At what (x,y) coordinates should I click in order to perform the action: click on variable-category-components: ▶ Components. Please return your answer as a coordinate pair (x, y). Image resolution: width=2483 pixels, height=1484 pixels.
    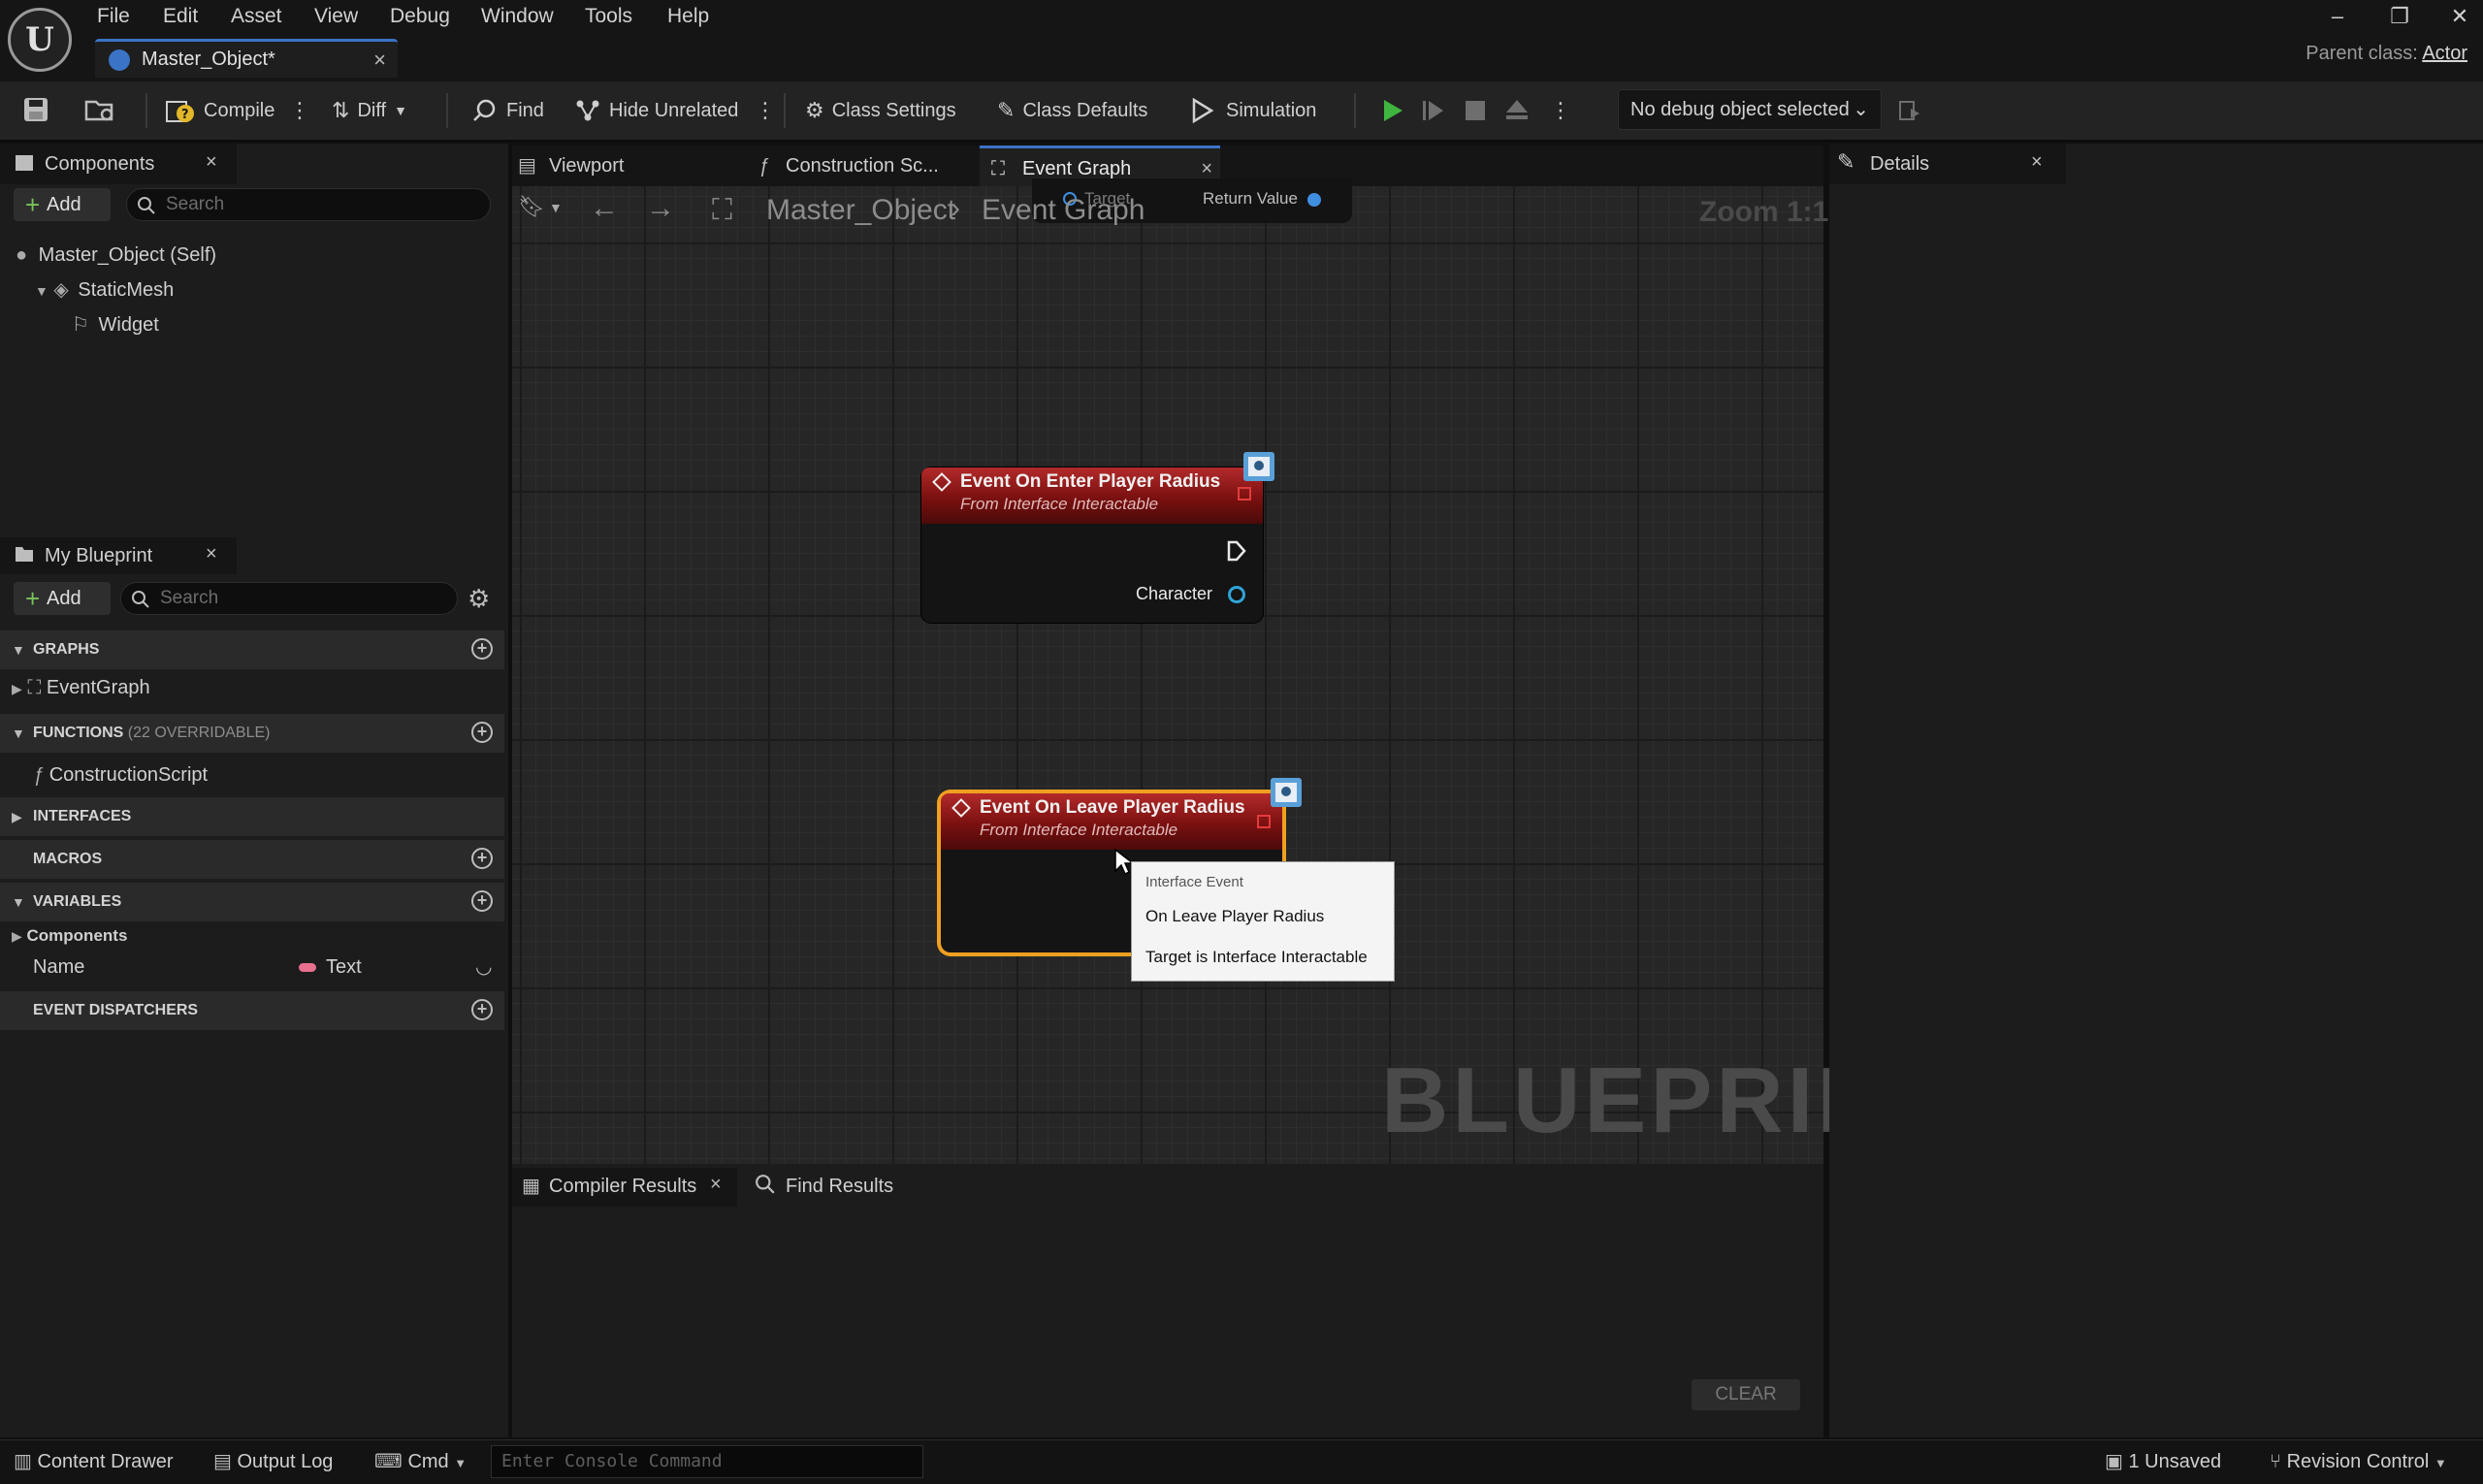
    Looking at the image, I should click on (70, 935).